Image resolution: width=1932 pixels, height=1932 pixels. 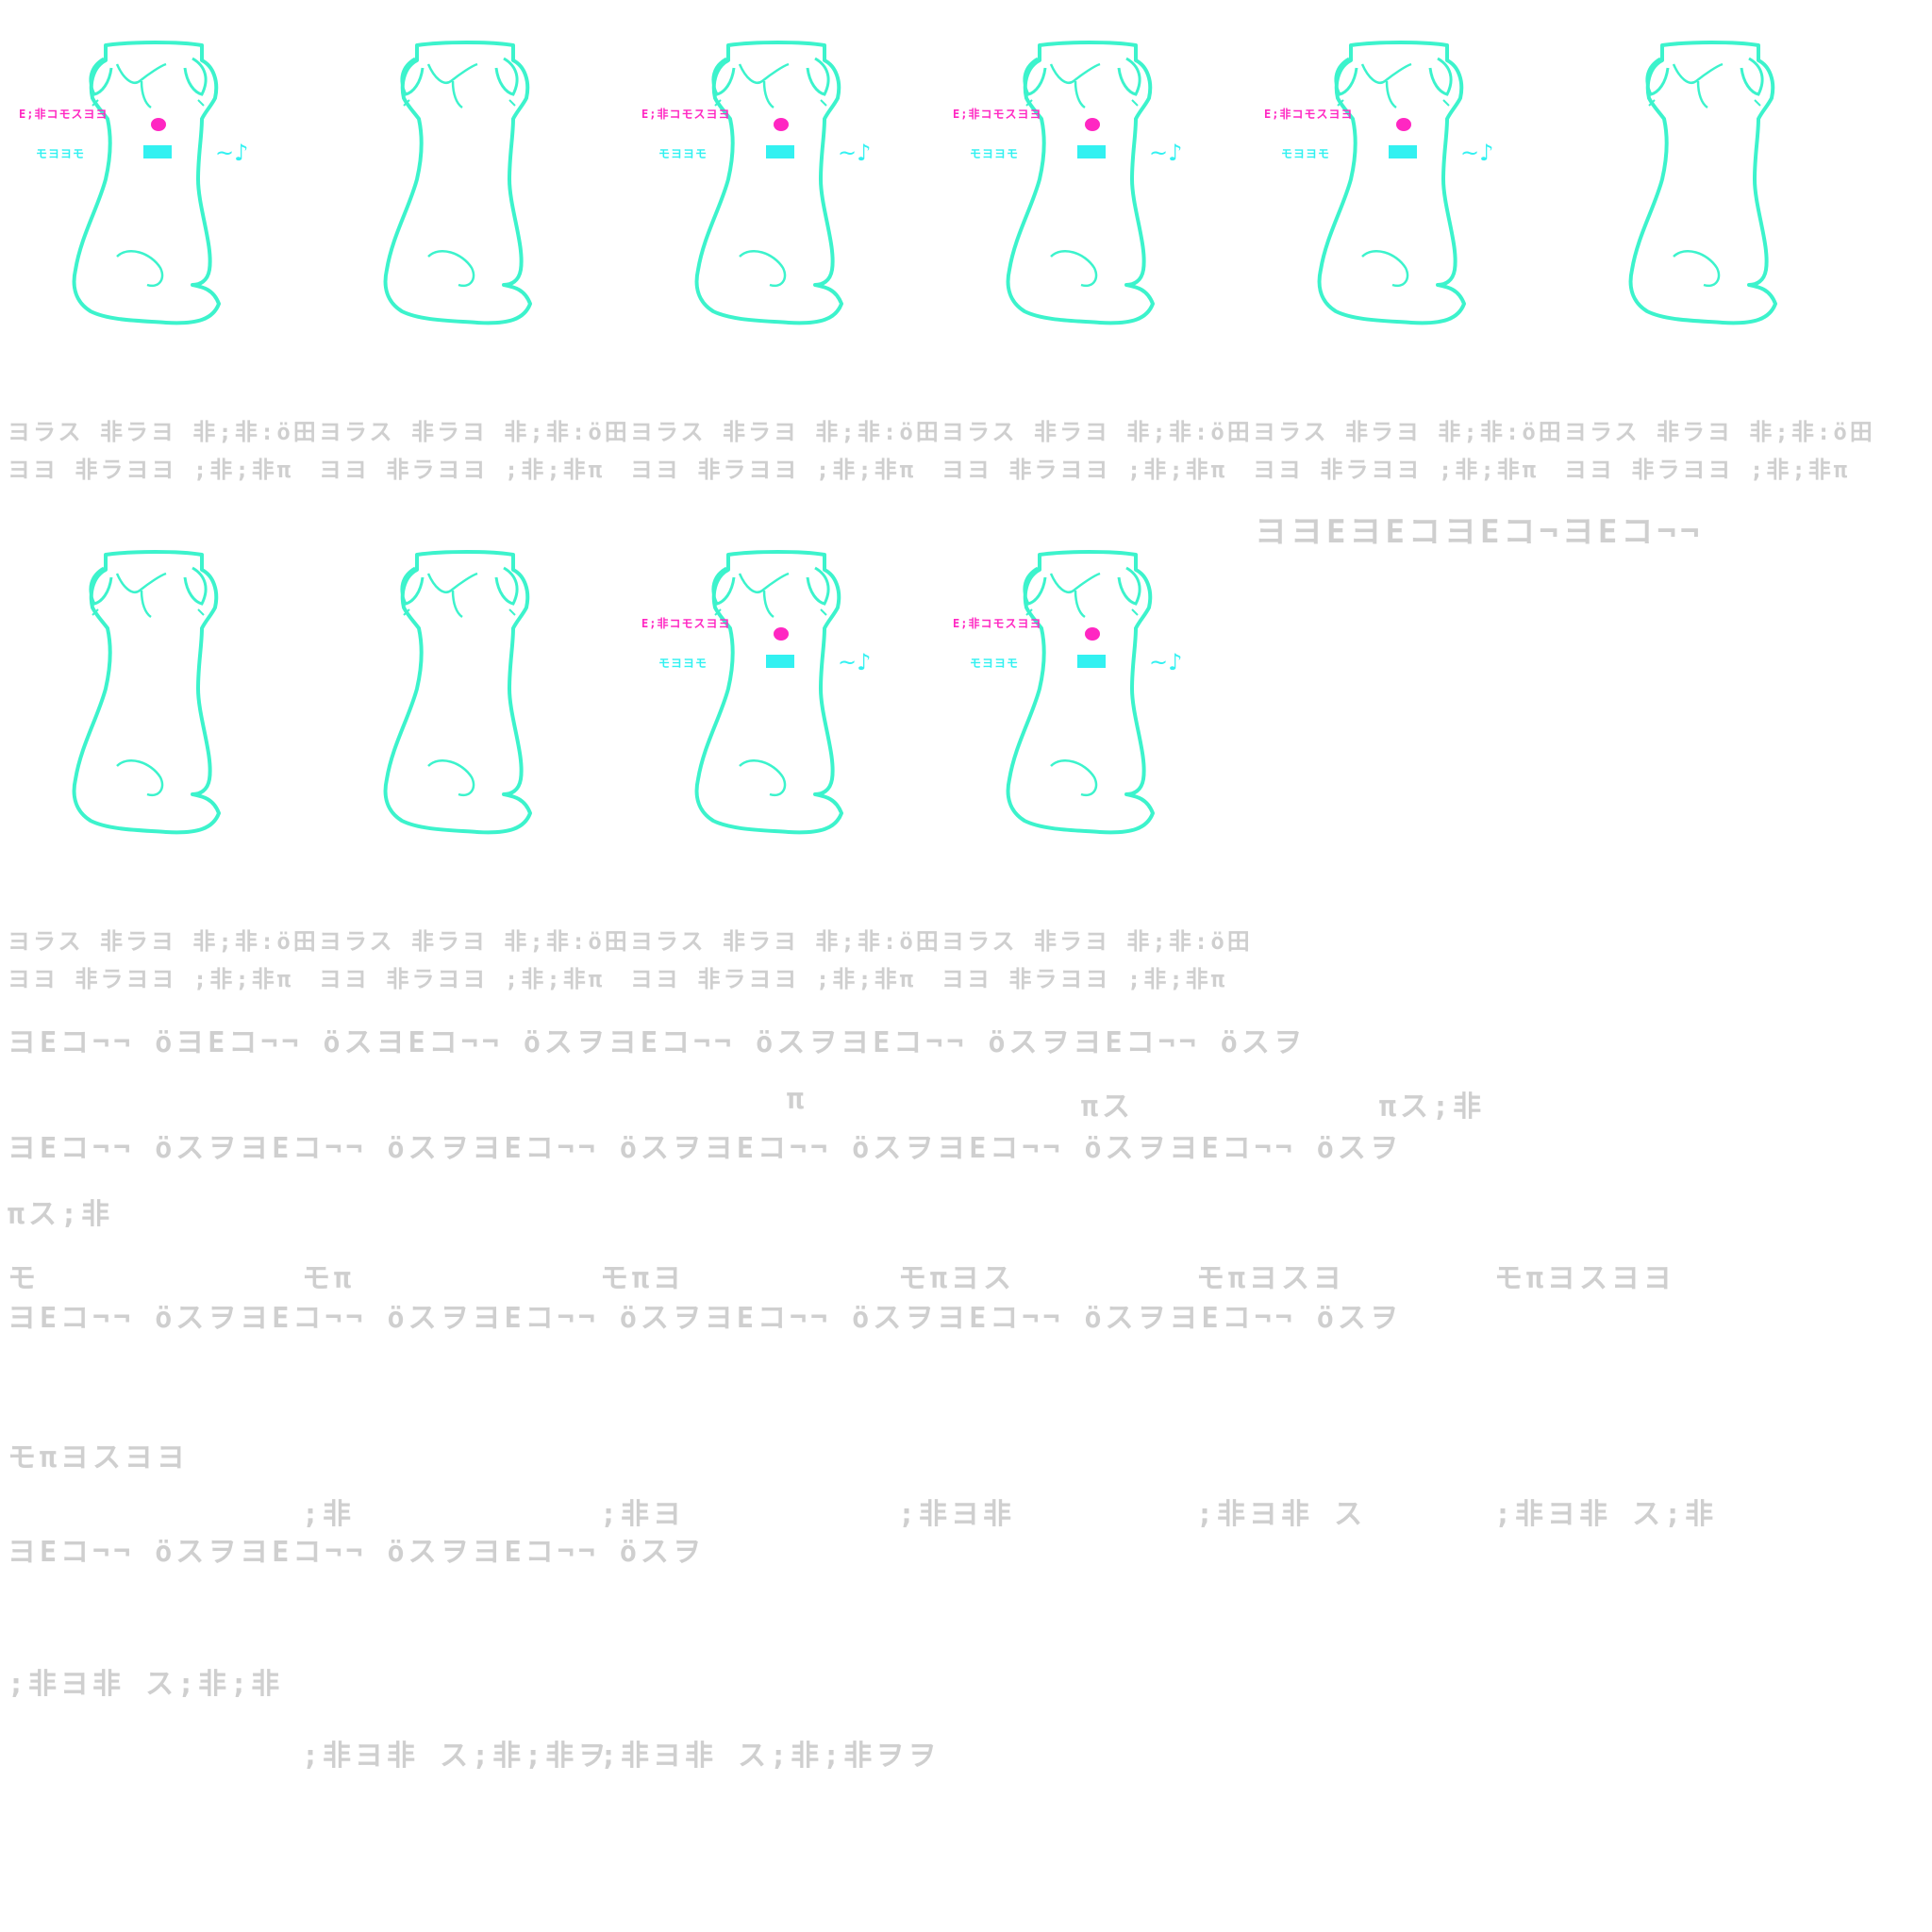 I want to click on sequence-label: ヨヨEヨEコヨEコ¬ヨEコ¬¬, so click(x=1479, y=532).